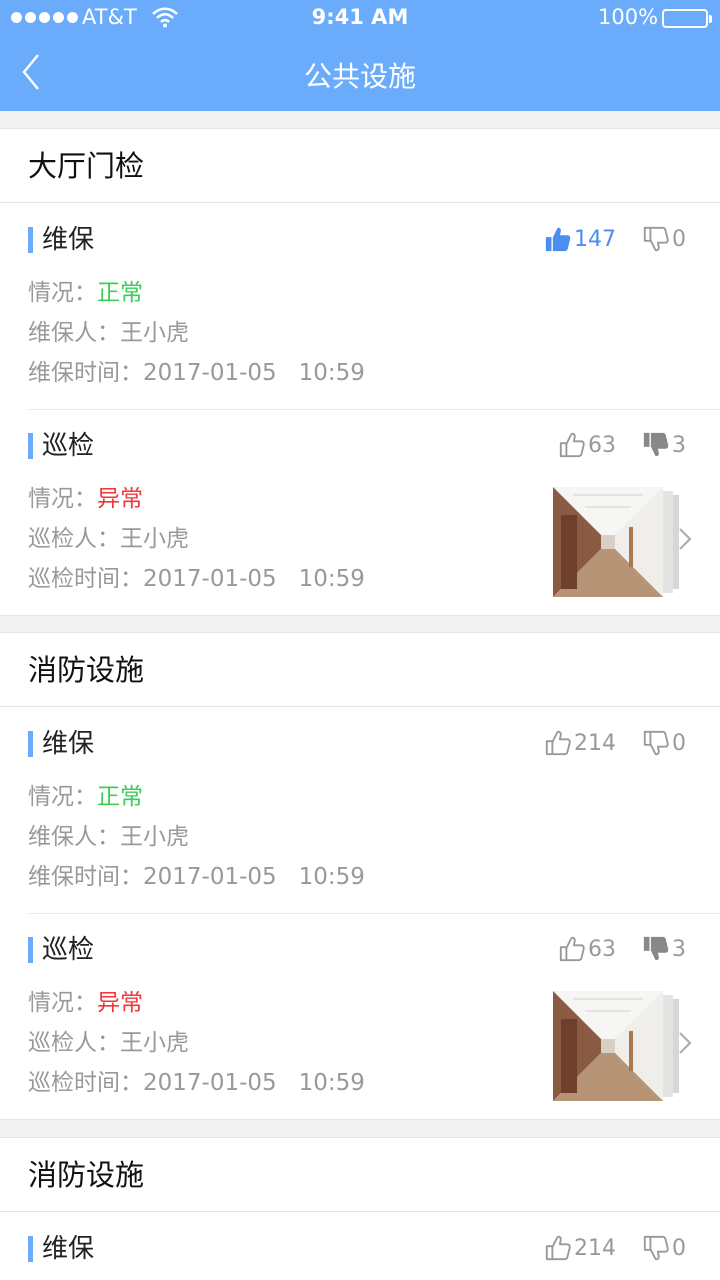 This screenshot has height=1280, width=720. Describe the element at coordinates (360, 166) in the screenshot. I see `section-title: 大厅门检` at that location.